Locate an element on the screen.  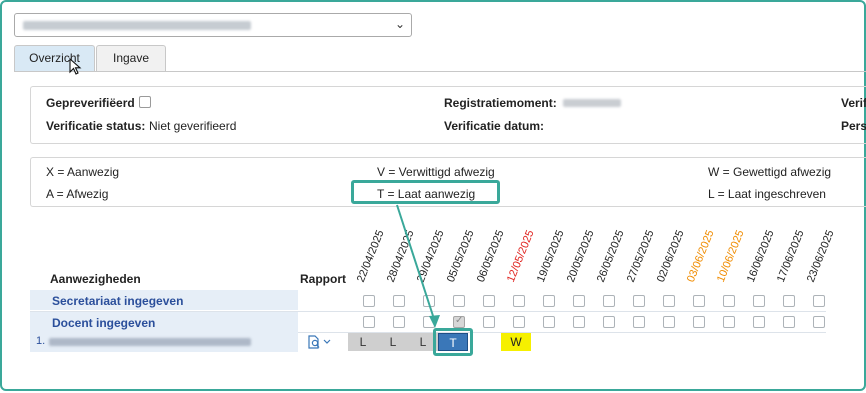
date-column-header: 20/05/2025 is located at coordinates (580, 256).